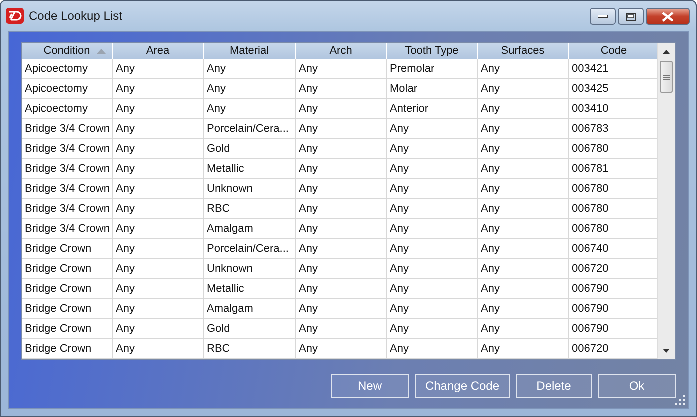  I want to click on vertical-scrollbar, so click(666, 201).